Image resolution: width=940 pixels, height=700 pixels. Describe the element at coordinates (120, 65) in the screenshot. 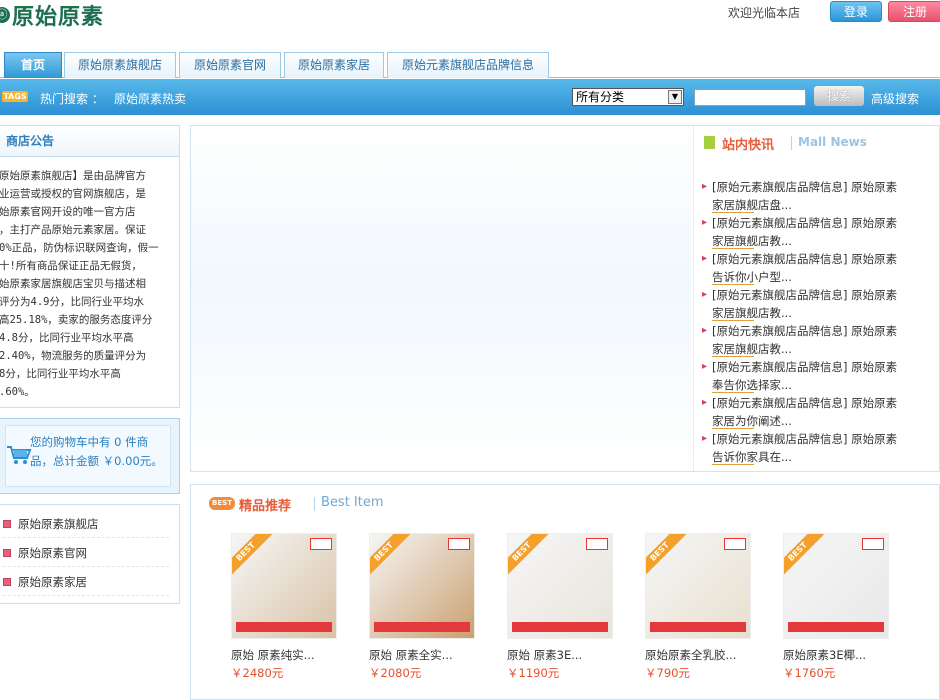

I see `tab-flagship-store: 原始原素旗舰店` at that location.